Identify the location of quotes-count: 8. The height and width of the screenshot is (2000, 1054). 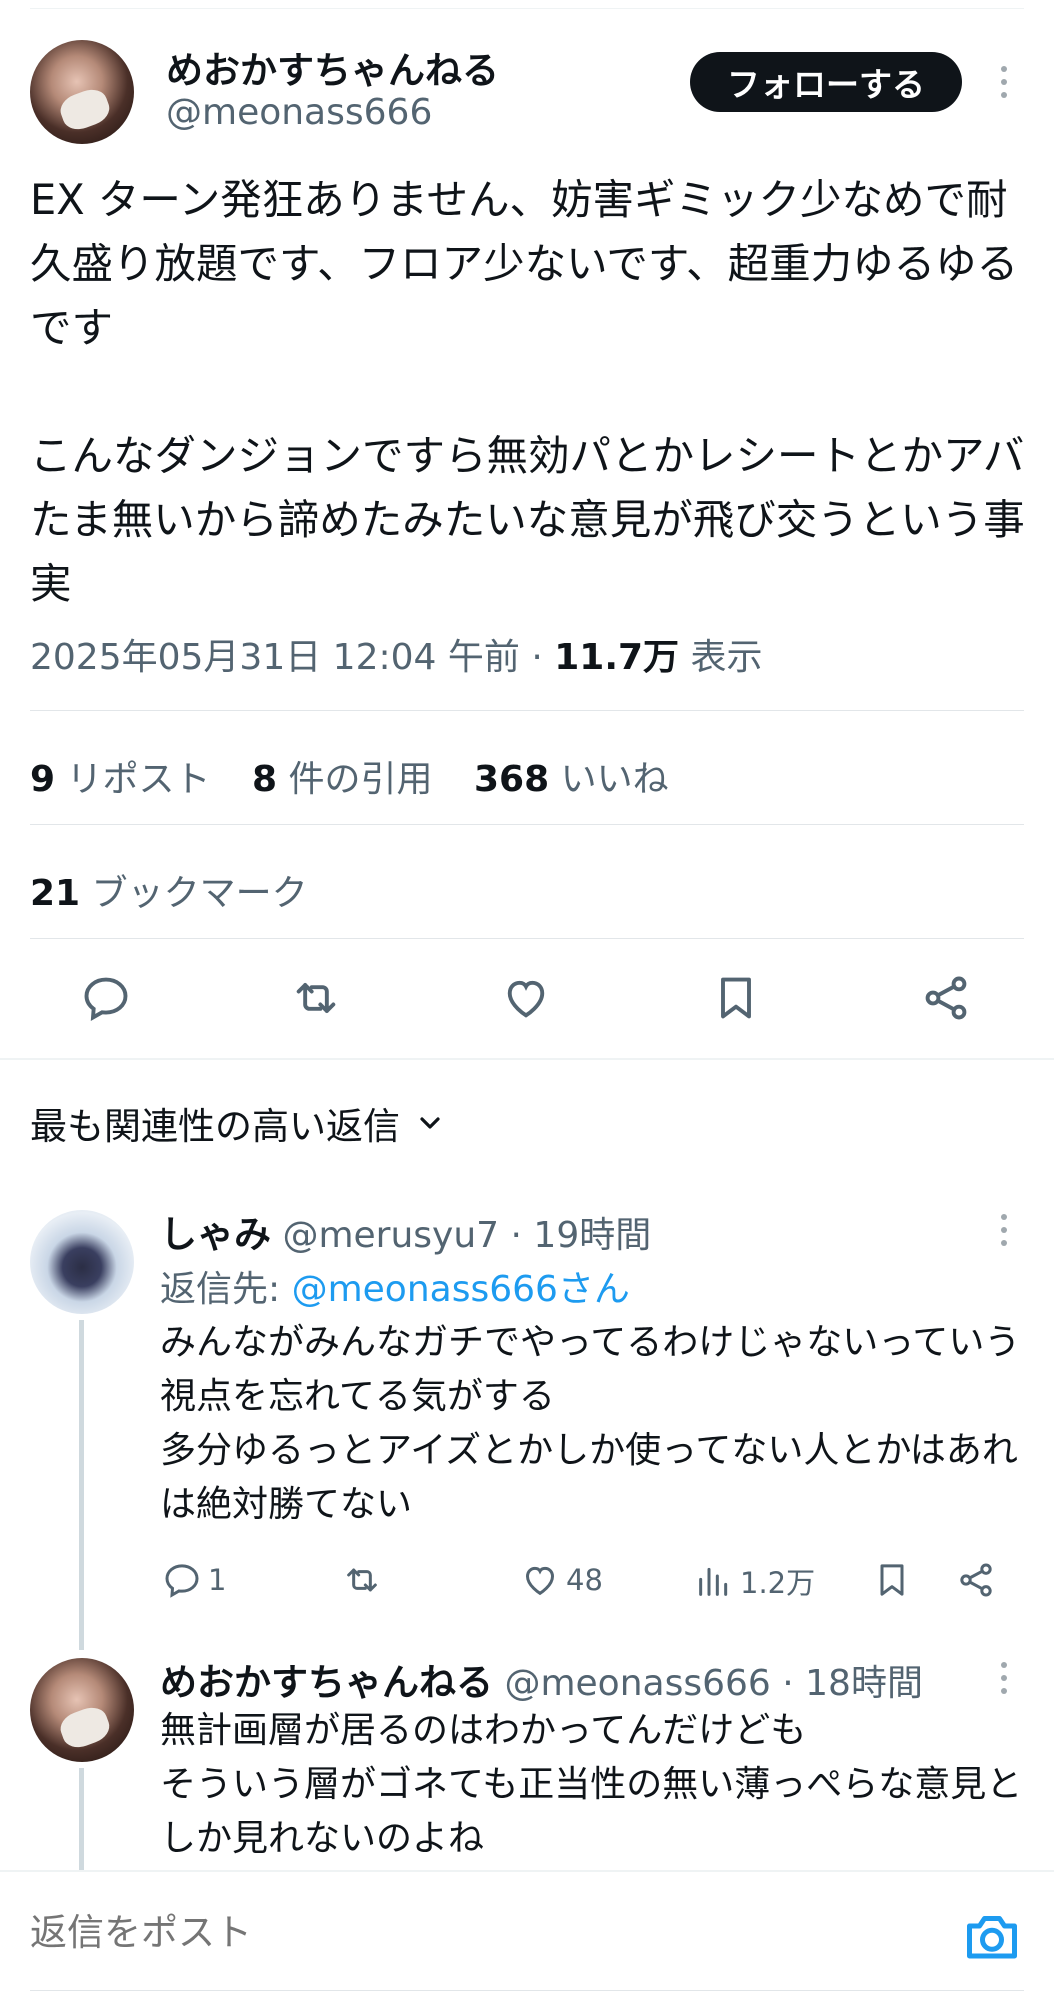
(264, 779).